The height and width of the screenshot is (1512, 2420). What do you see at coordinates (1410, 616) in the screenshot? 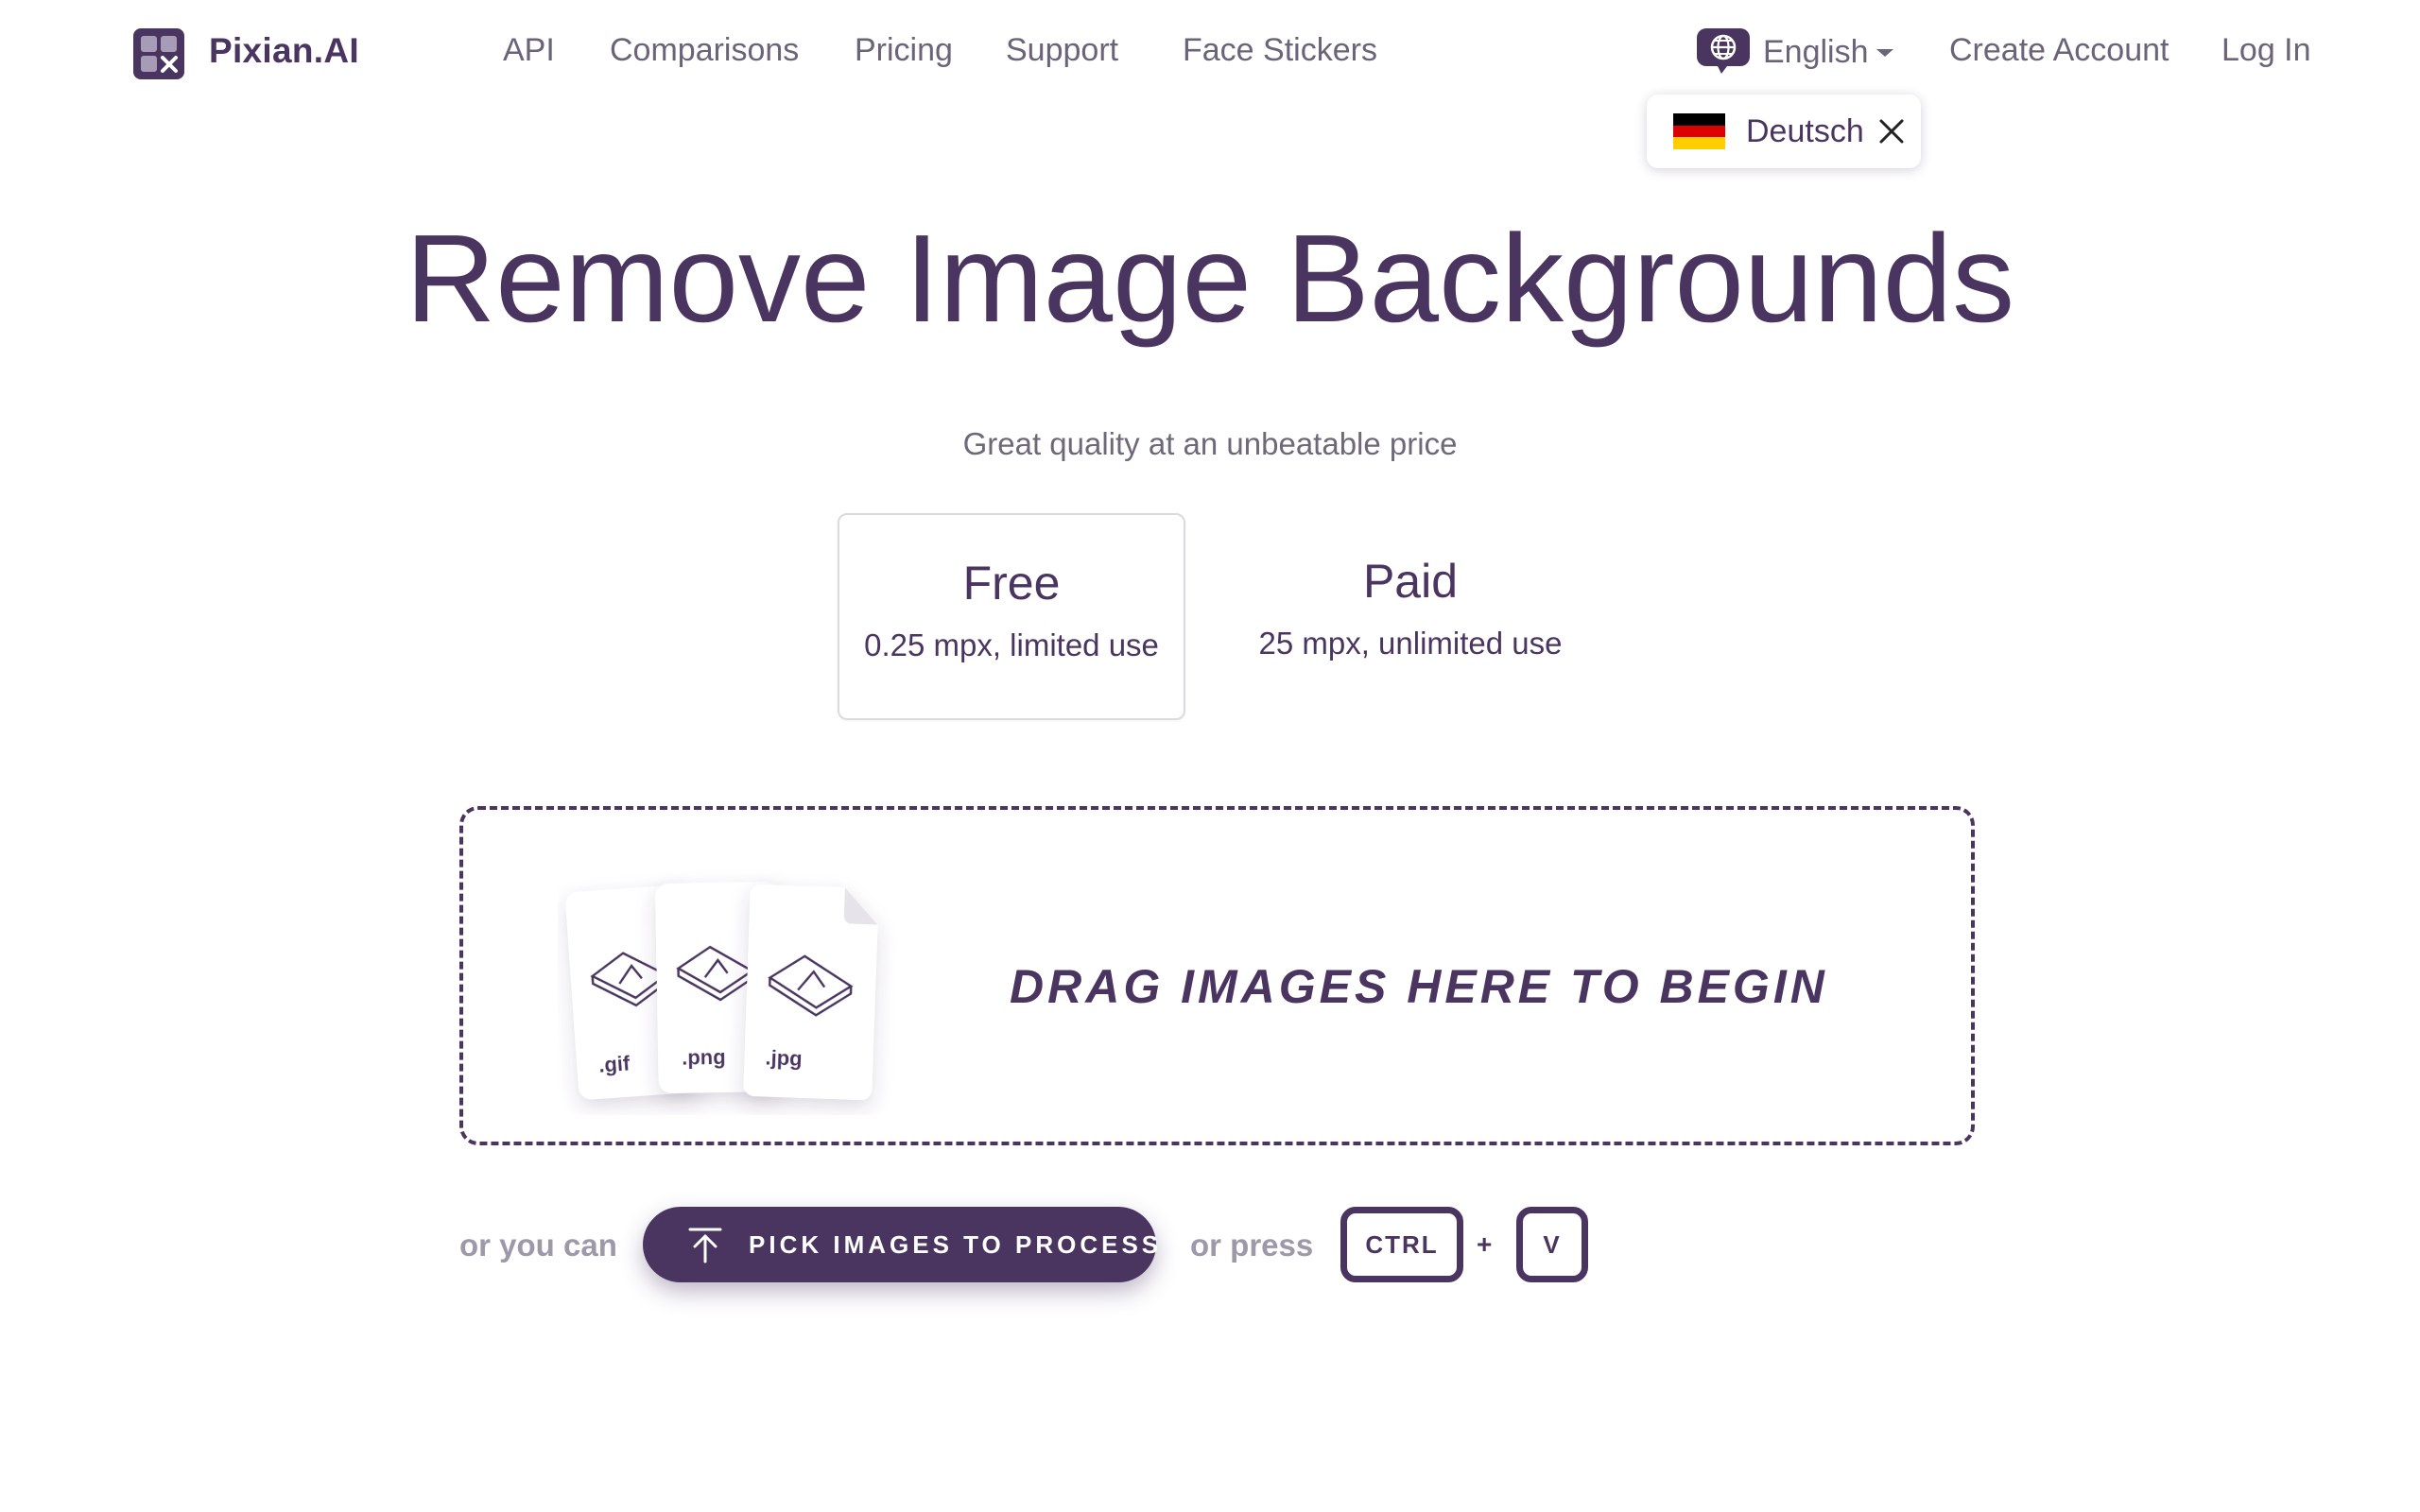
I see `plan-paid: Paid 25 mpx, unlimited use` at bounding box center [1410, 616].